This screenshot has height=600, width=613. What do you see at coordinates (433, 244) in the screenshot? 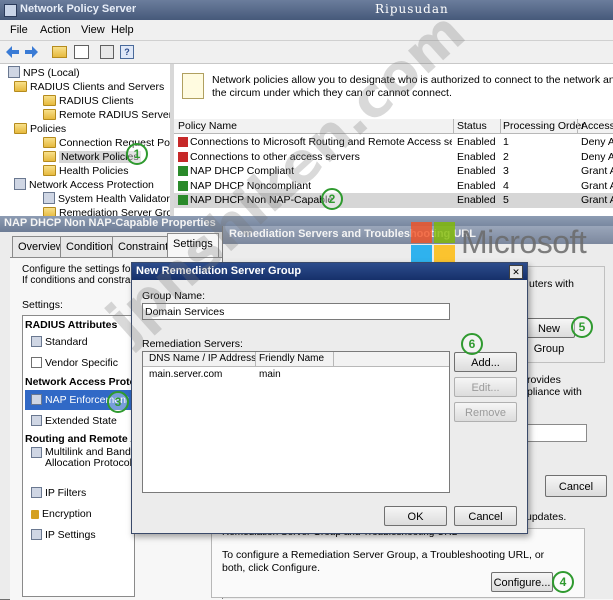
I see `windows-logo-icon` at bounding box center [433, 244].